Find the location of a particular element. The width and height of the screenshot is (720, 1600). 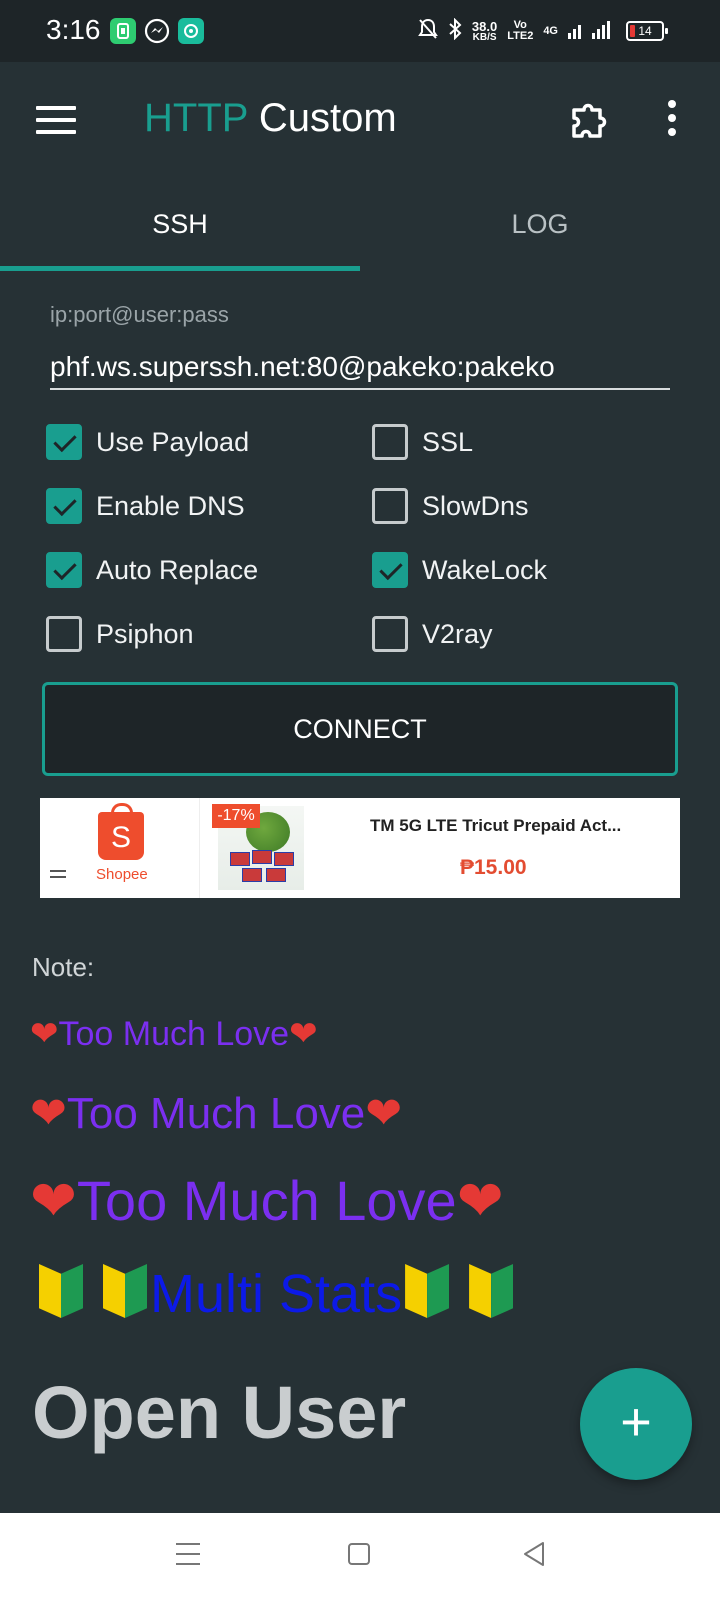

app-title: HTTP Custom is located at coordinates (270, 118).